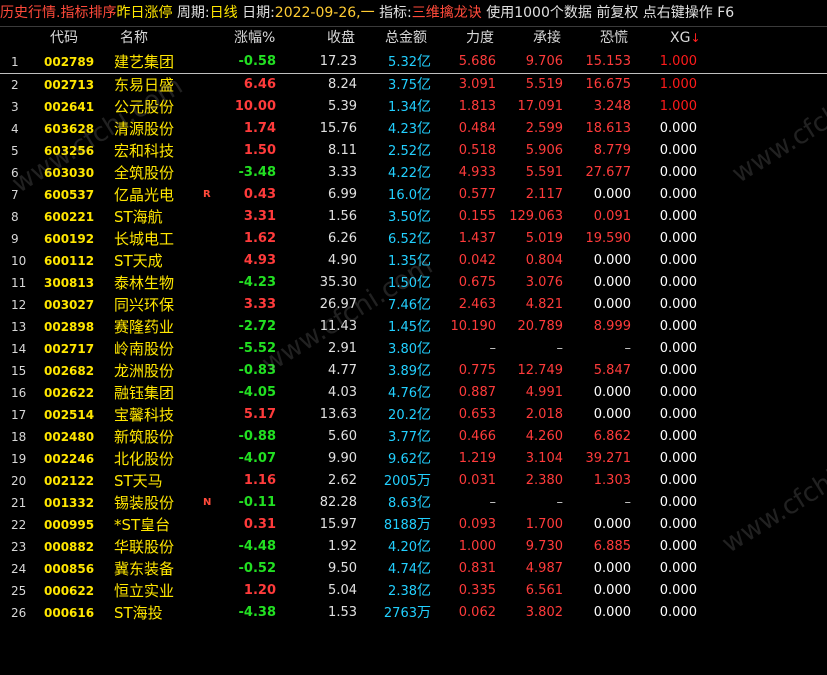 The image size is (827, 675). Describe the element at coordinates (64, 38) in the screenshot. I see `column-header-code: 代码` at that location.